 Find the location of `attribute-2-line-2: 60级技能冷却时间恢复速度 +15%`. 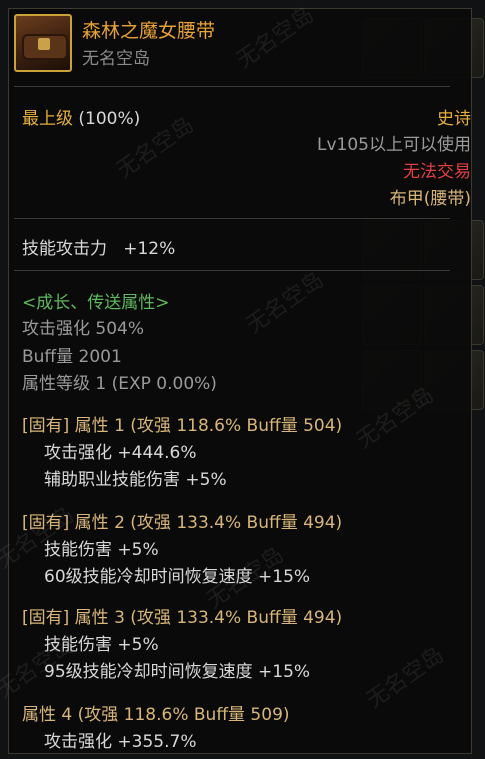

attribute-2-line-2: 60级技能冷却时间恢复速度 +15% is located at coordinates (177, 577).